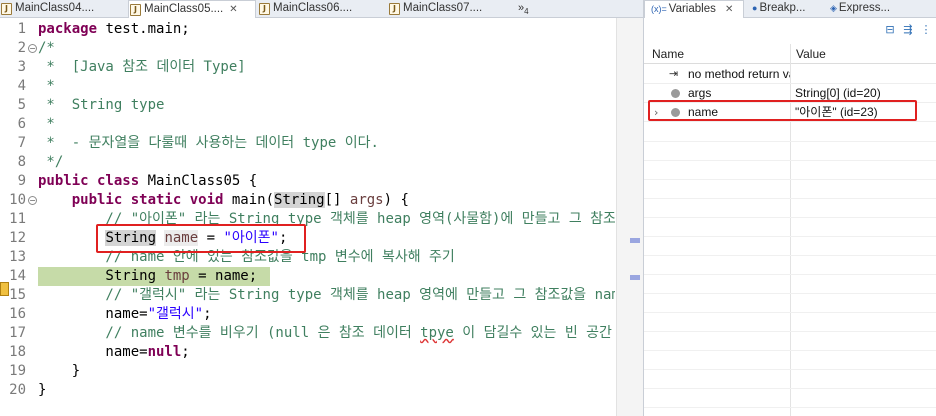  I want to click on code-line: public class MainClass05 {, so click(326, 181).